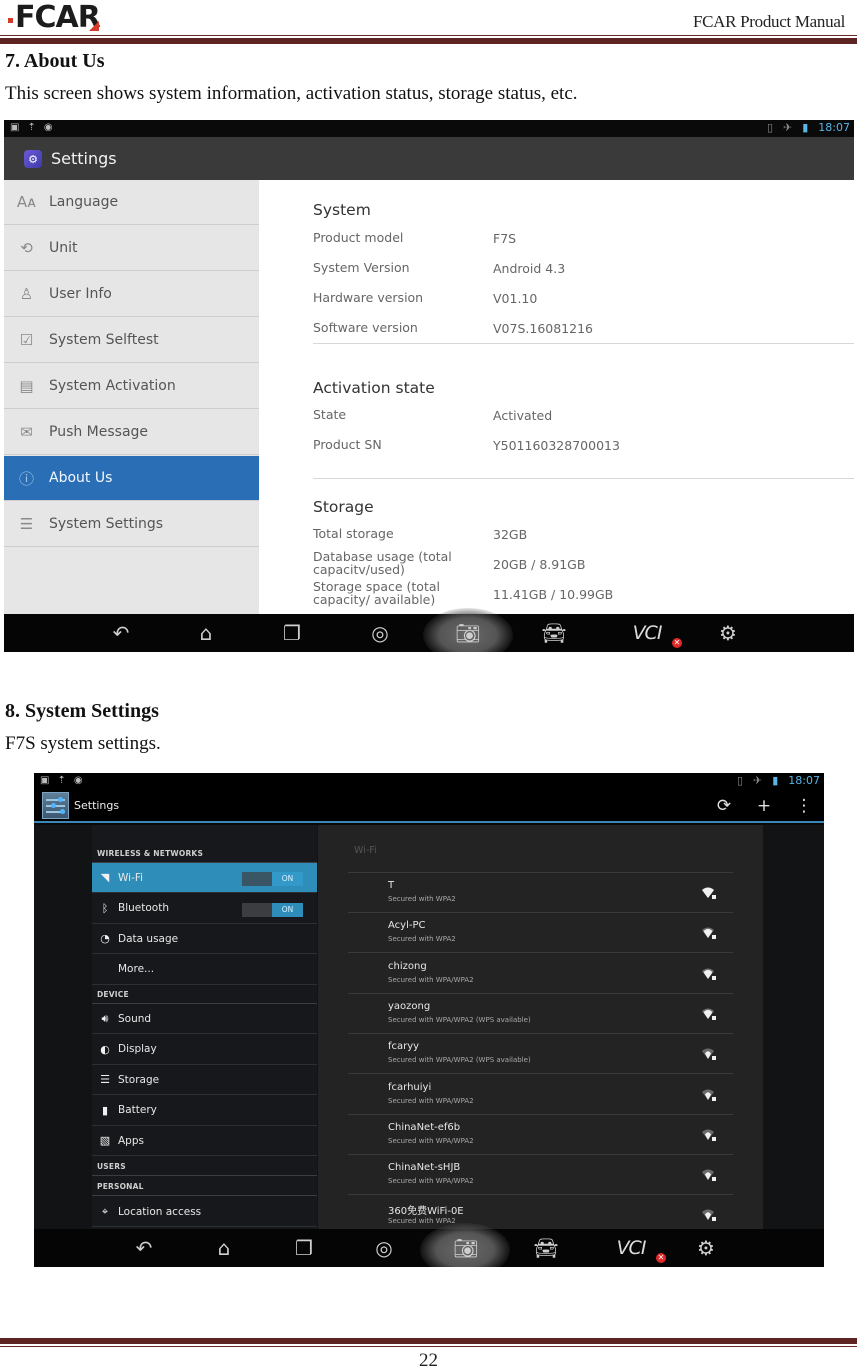 The width and height of the screenshot is (857, 1370). What do you see at coordinates (80, 294) in the screenshot?
I see `sidebar-item-label: User Info` at bounding box center [80, 294].